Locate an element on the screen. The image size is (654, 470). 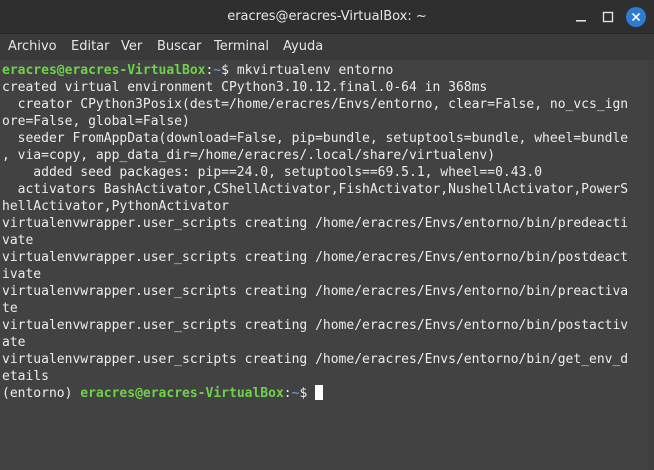
terminal-scrollbar is located at coordinates (651, 265).